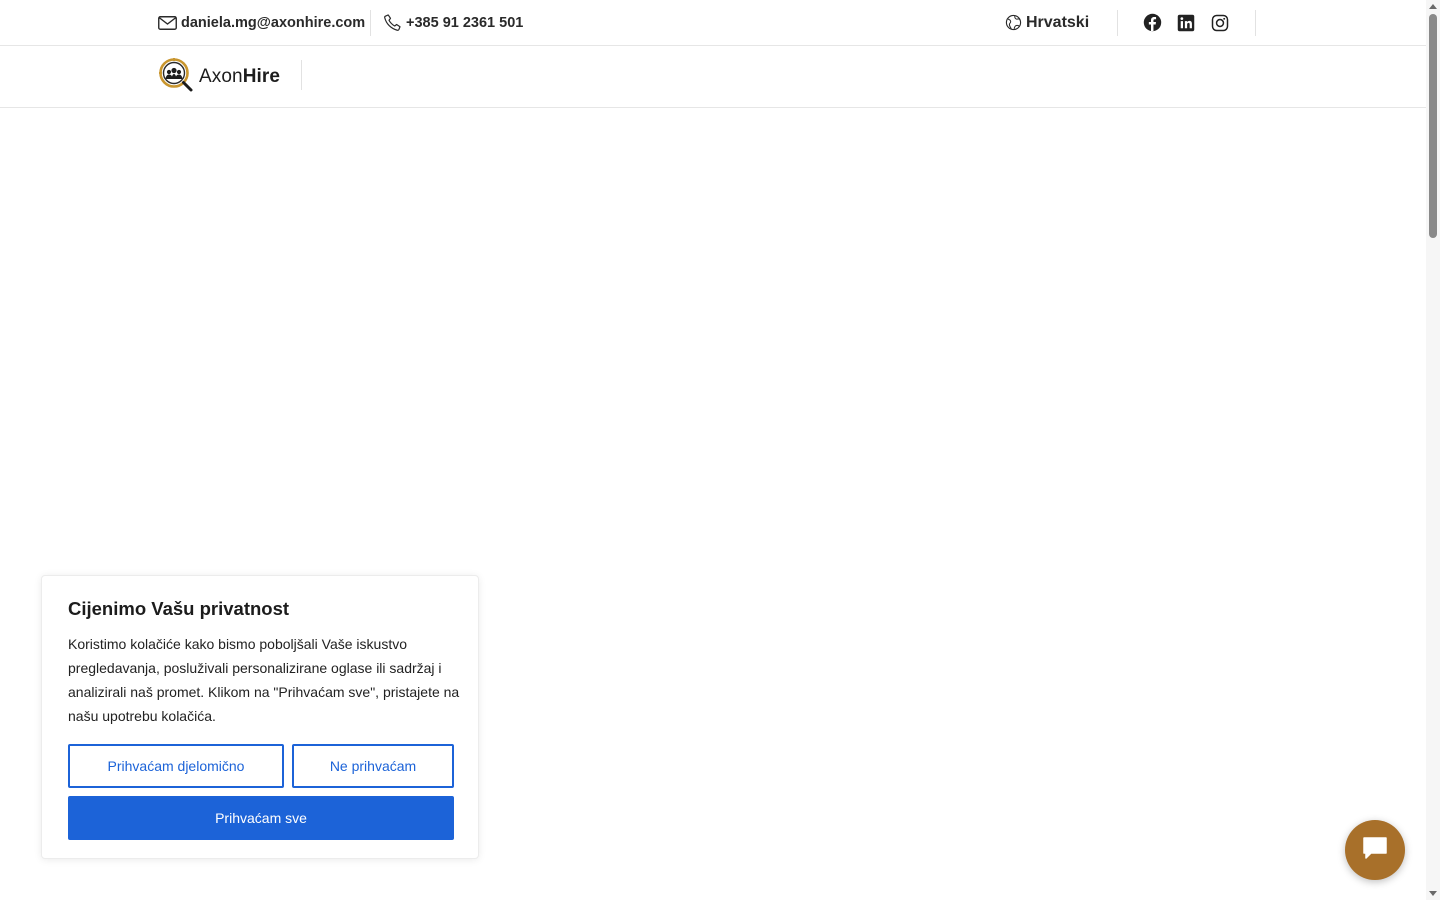 The width and height of the screenshot is (1440, 900). I want to click on email-text: daniela.mg@axonhire.com, so click(273, 22).